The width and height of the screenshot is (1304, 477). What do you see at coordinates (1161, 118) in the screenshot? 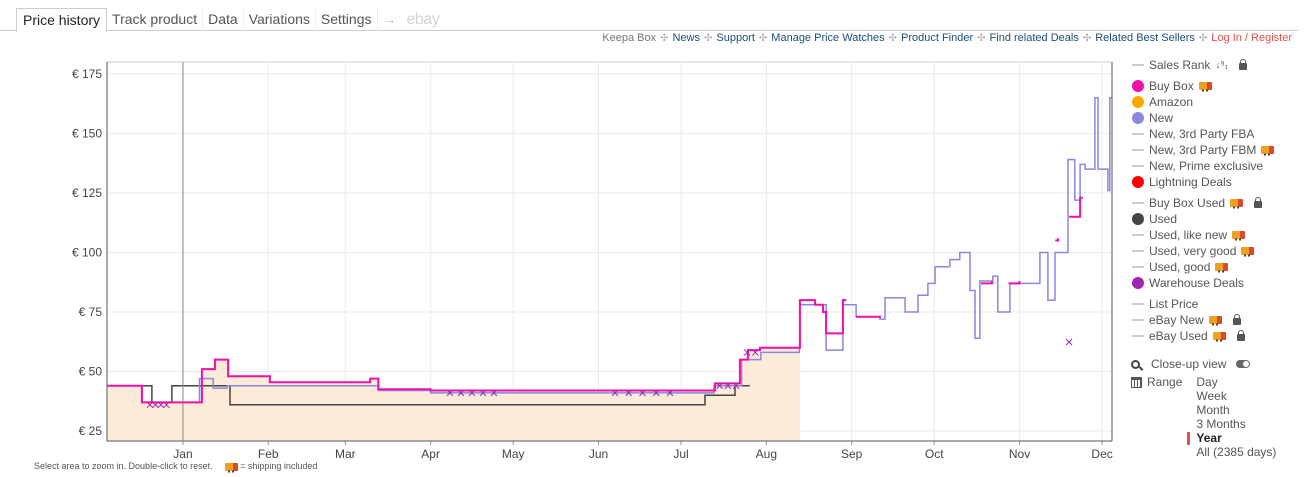
I see `legend-label: New` at bounding box center [1161, 118].